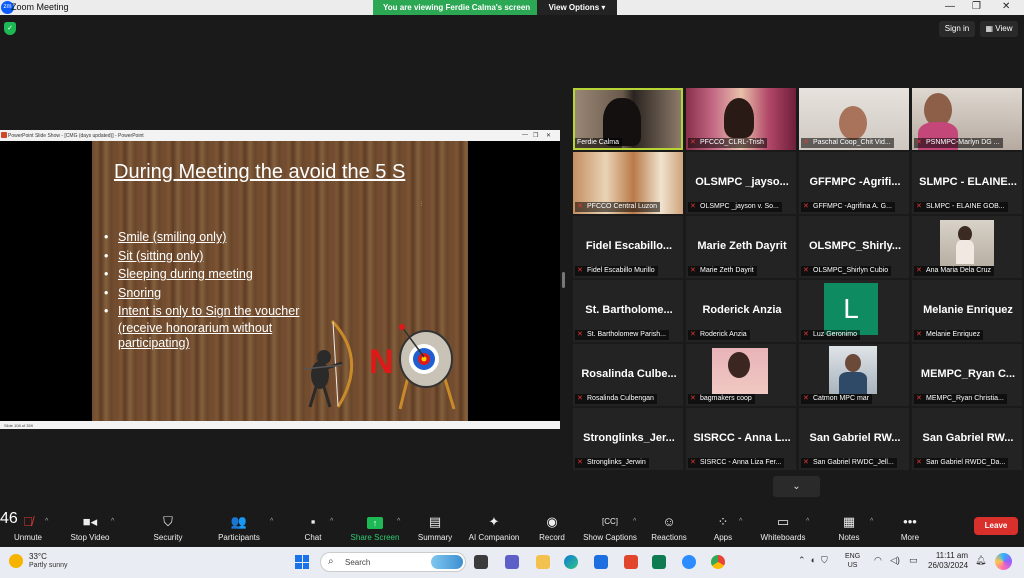 The image size is (1024, 578). What do you see at coordinates (740, 521) in the screenshot?
I see `apps-options-chevron-icon: ^` at bounding box center [740, 521].